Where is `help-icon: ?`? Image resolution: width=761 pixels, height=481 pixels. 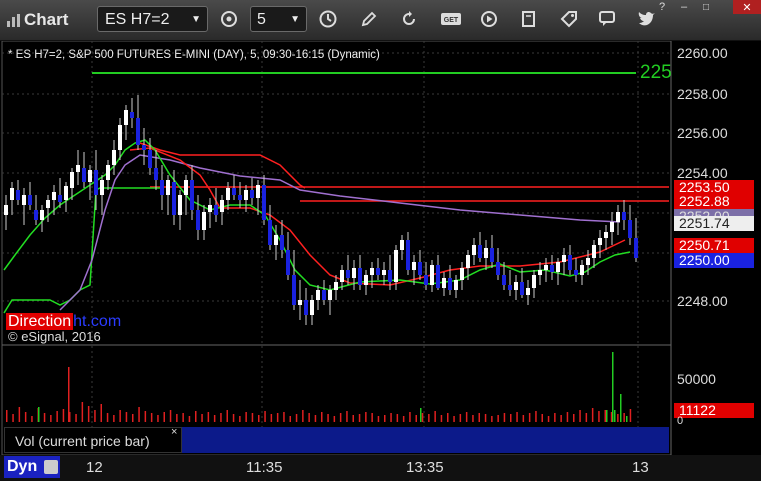 help-icon: ? is located at coordinates (662, 7).